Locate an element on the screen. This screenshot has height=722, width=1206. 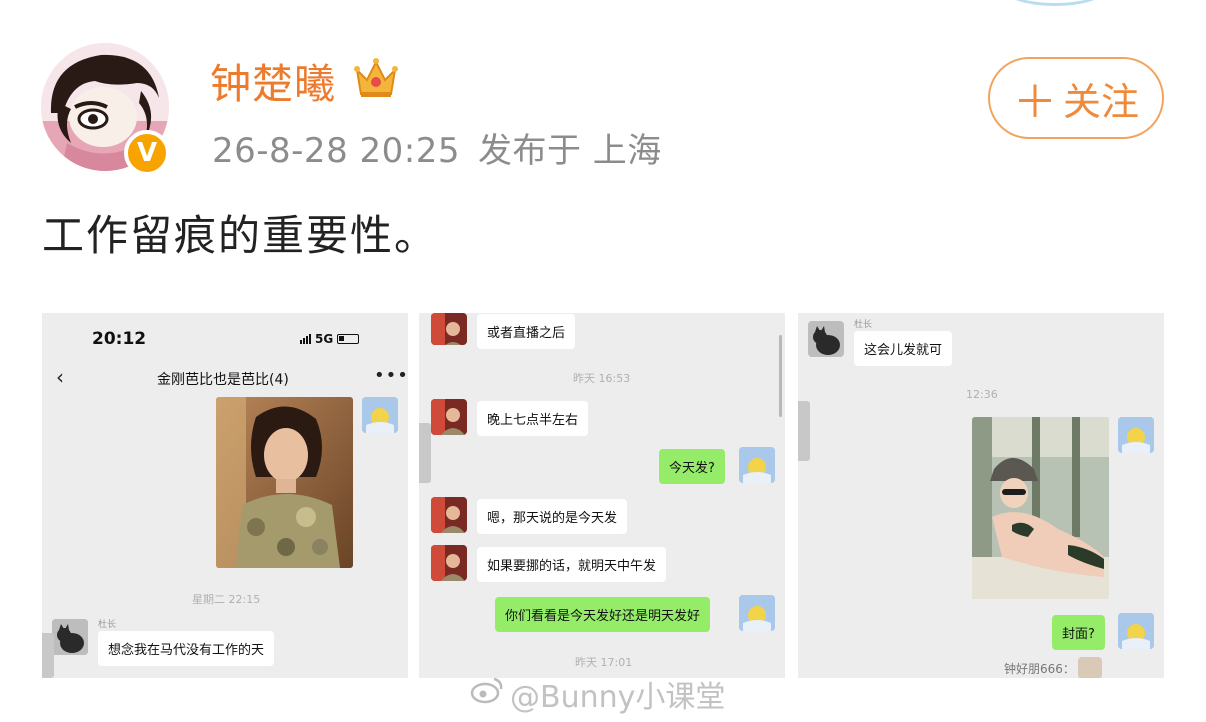
message-bubble: 晚上七点半左右 is located at coordinates (533, 418).